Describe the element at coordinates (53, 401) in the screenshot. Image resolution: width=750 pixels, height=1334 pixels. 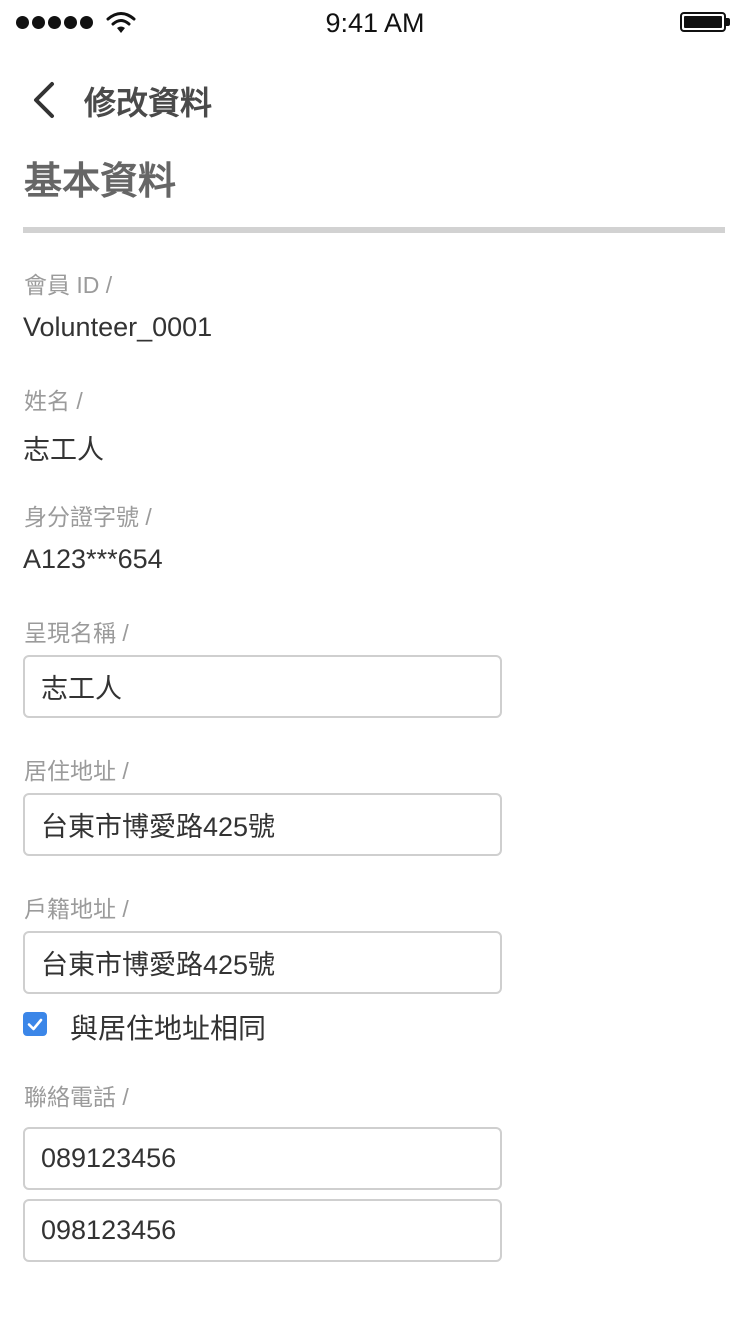
I see `name-label: 姓名 /` at that location.